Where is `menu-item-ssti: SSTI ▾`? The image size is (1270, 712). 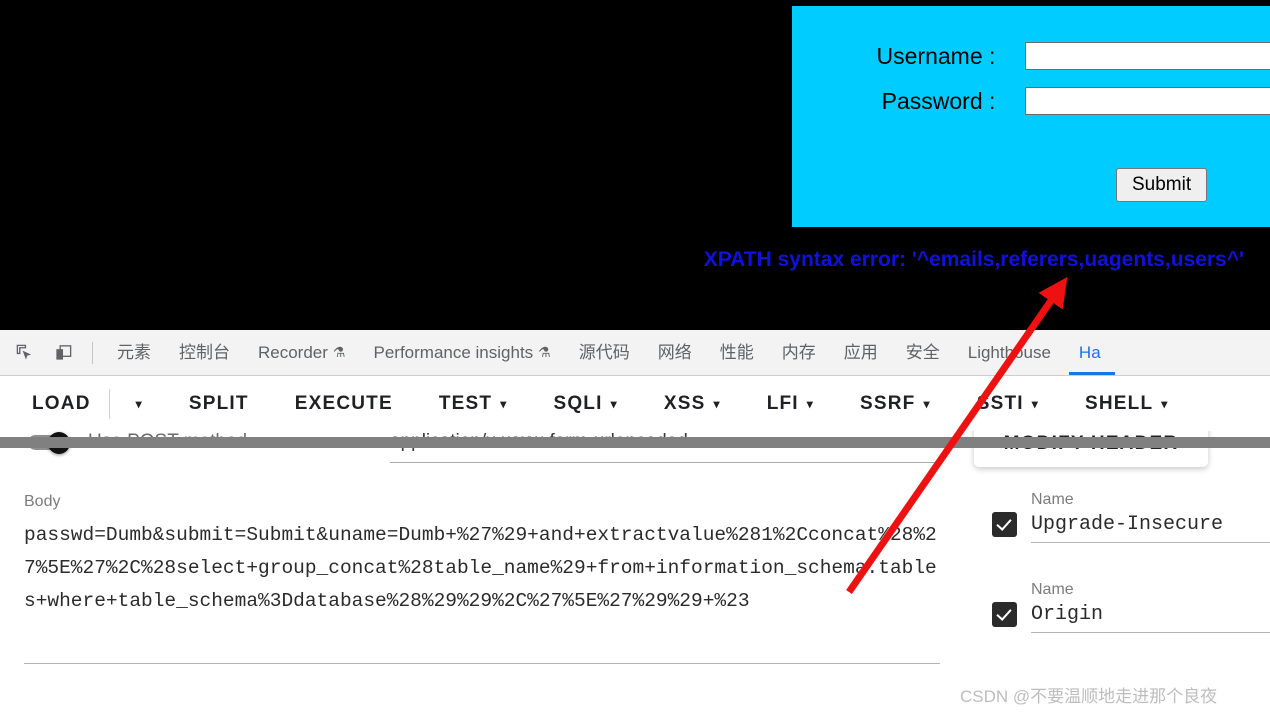 menu-item-ssti: SSTI ▾ is located at coordinates (1008, 404).